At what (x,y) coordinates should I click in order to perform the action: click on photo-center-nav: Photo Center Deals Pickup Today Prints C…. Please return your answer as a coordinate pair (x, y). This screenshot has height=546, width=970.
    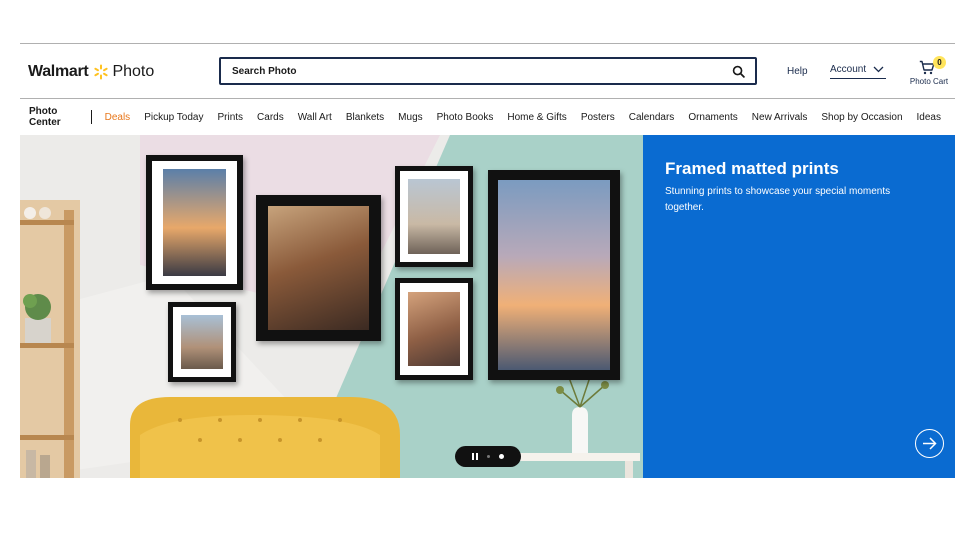
    Looking at the image, I should click on (487, 117).